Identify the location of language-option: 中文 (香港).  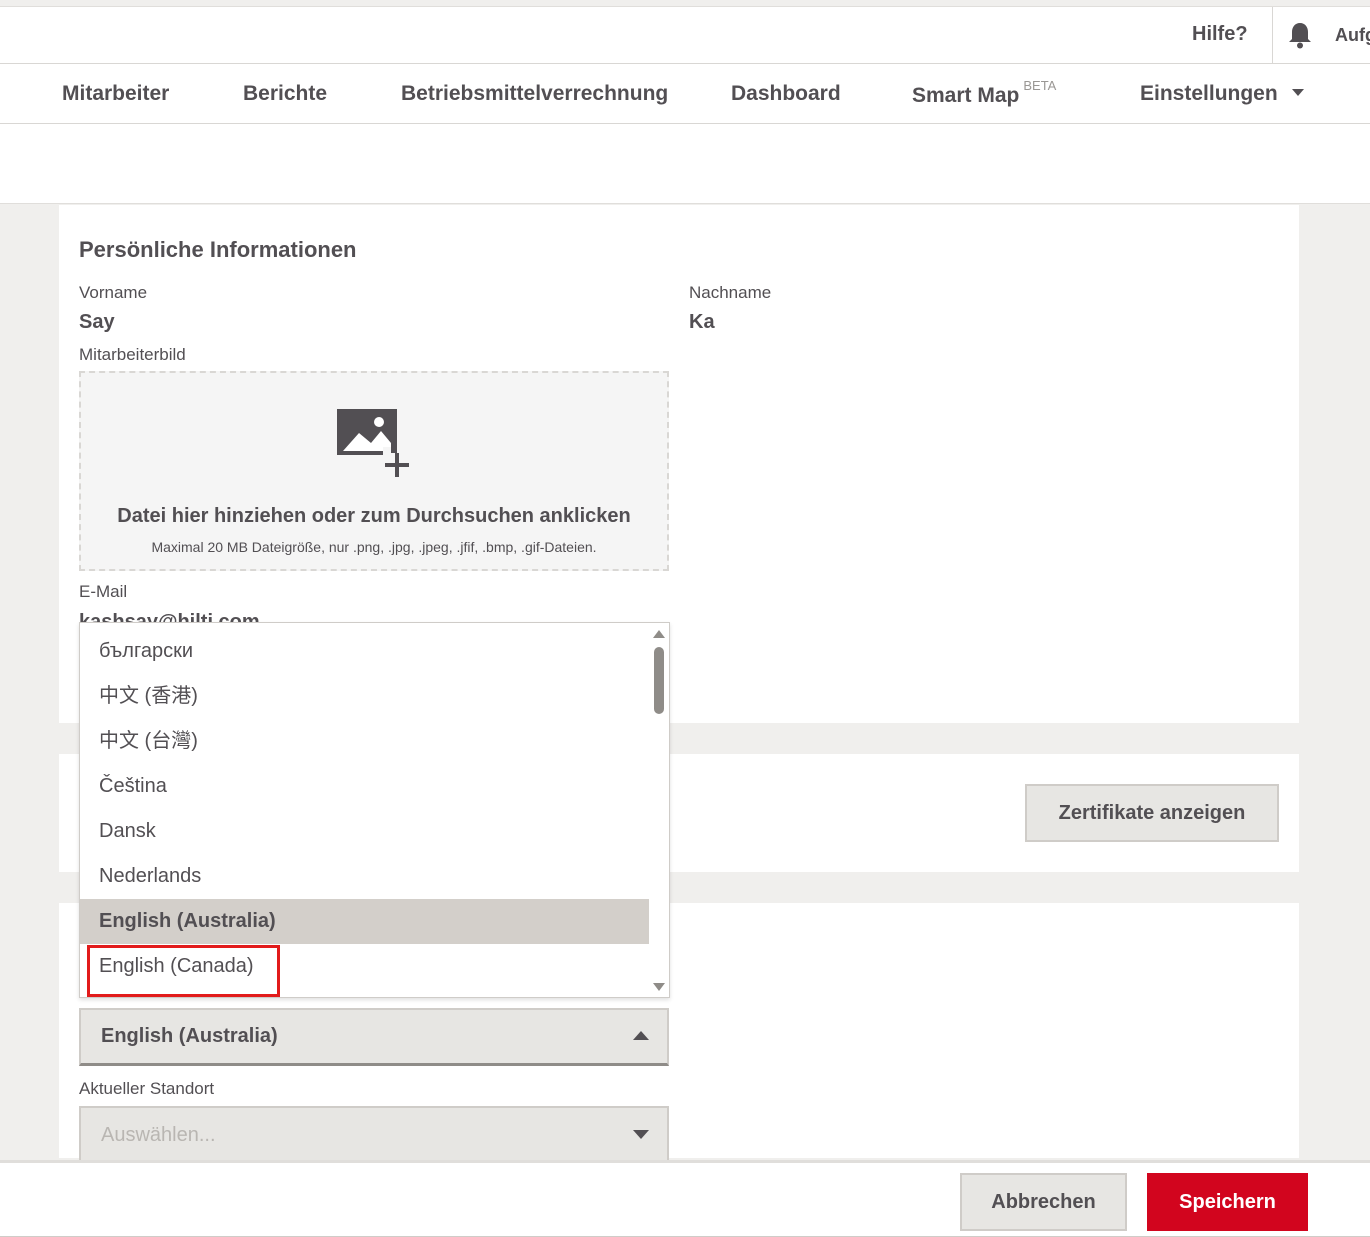
(365, 696).